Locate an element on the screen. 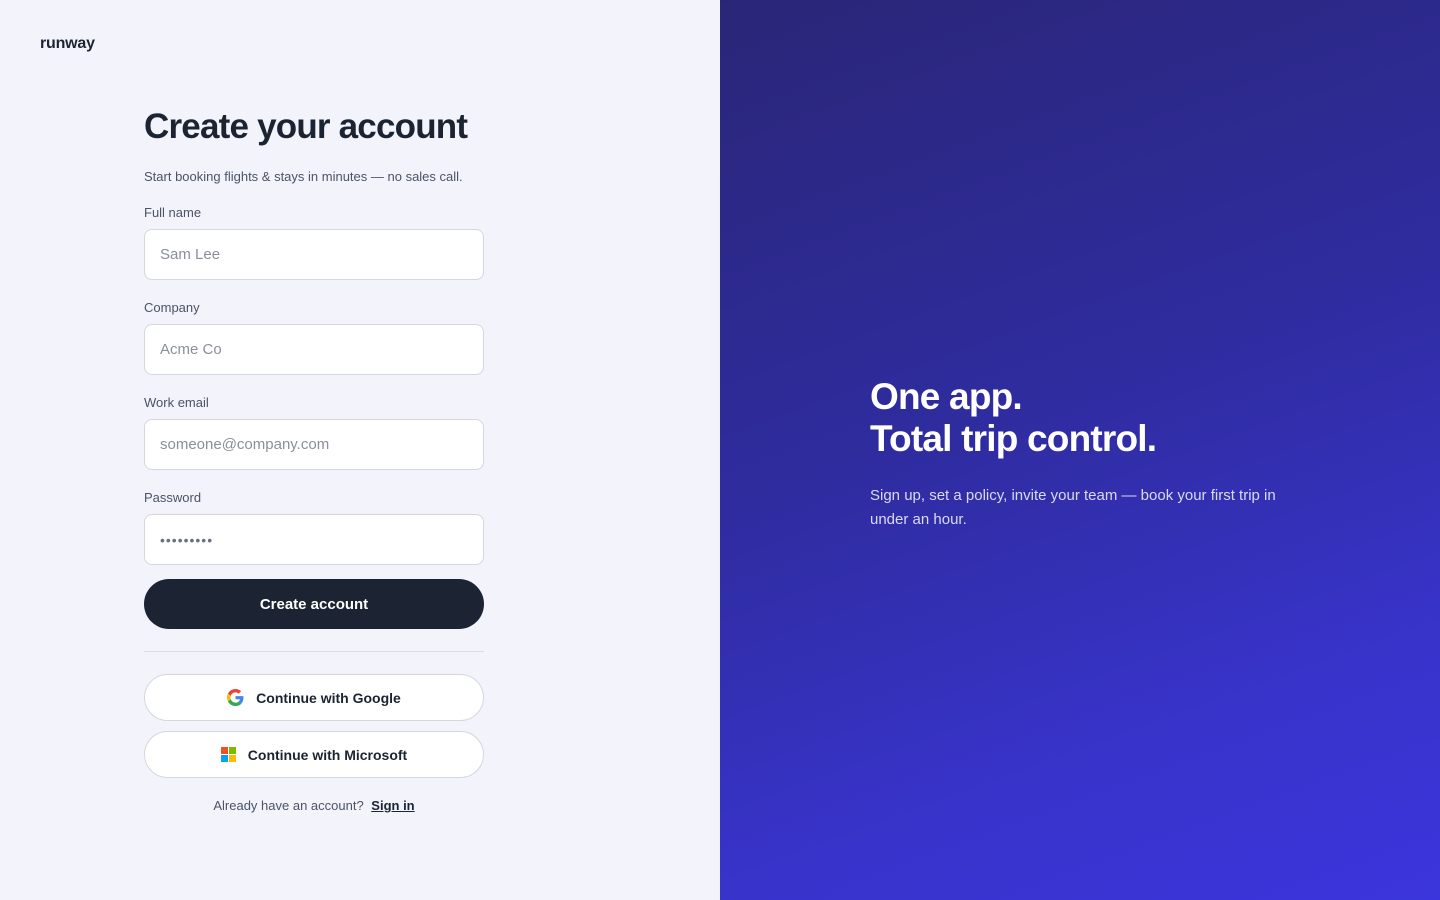 This screenshot has width=1440, height=900. full-name-field: Full name is located at coordinates (314, 242).